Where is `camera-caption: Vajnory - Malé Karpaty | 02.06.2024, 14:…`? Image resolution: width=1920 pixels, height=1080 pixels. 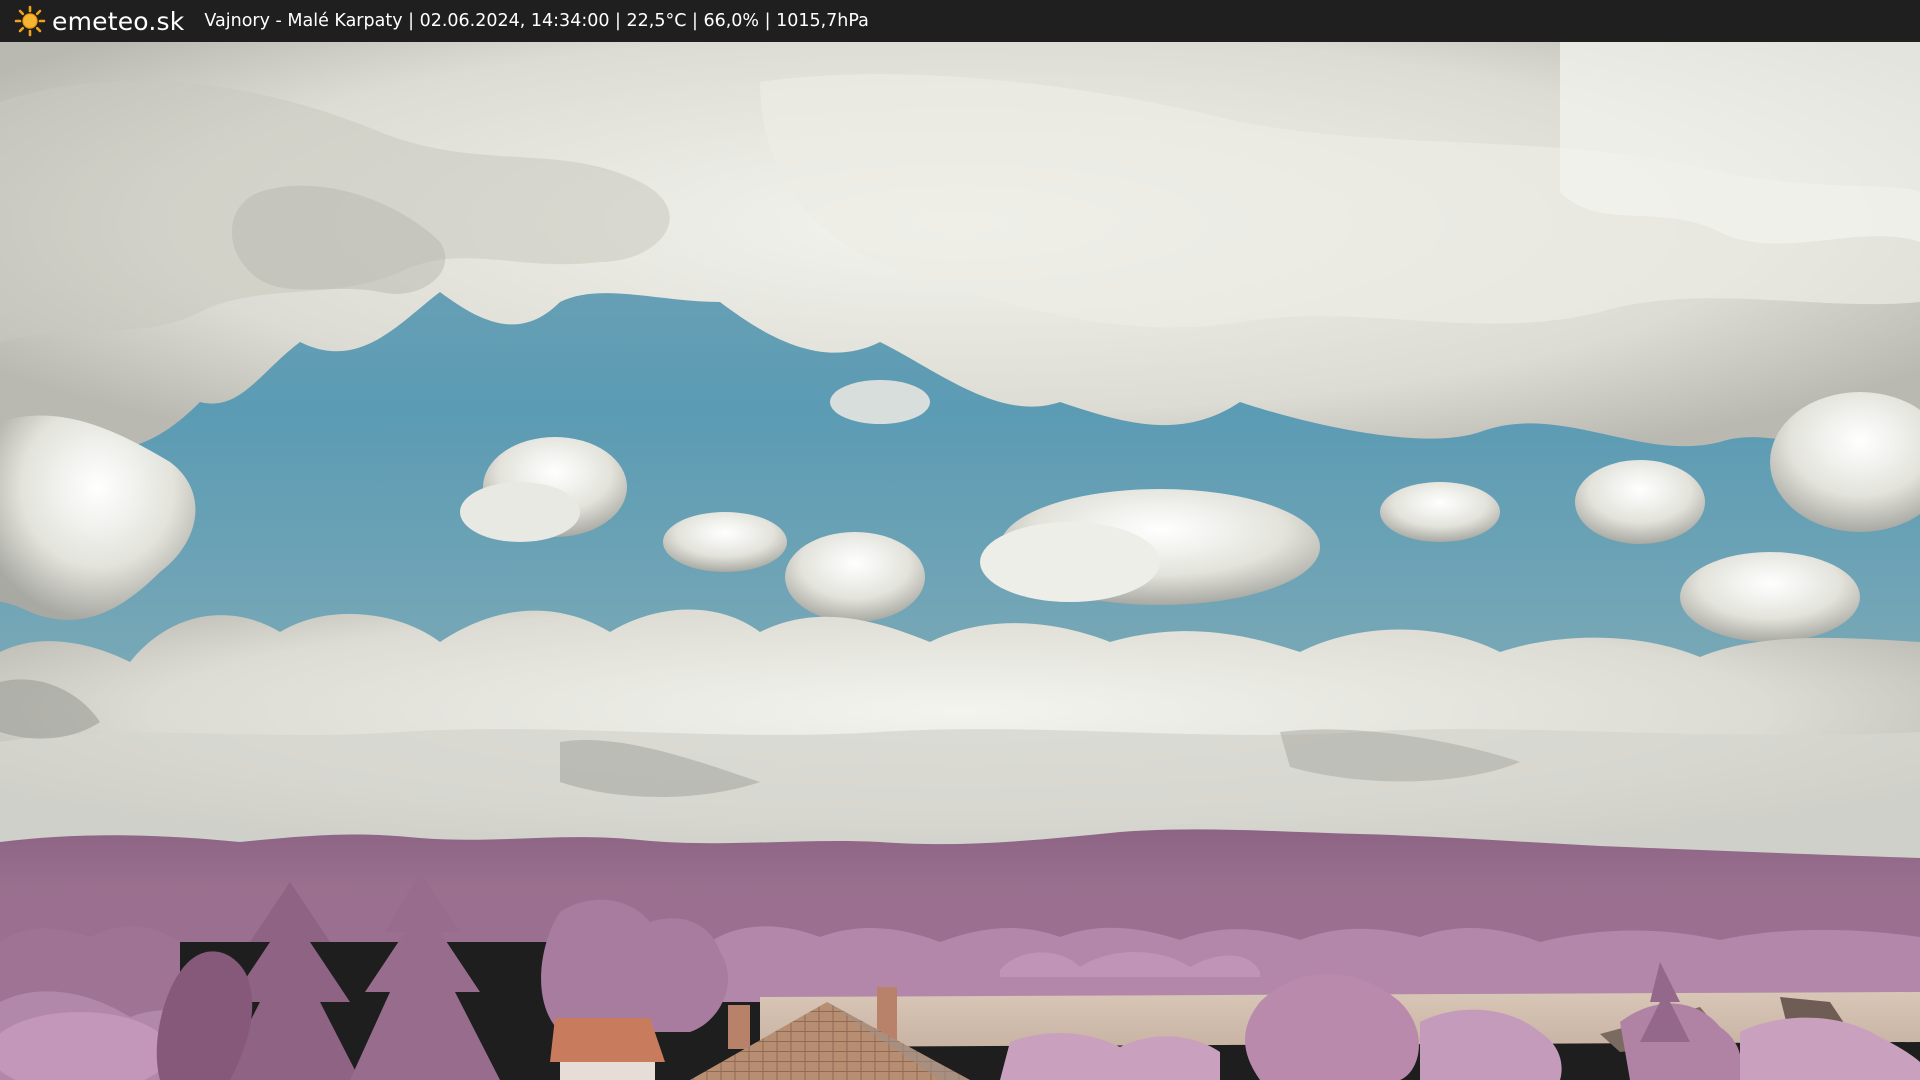 camera-caption: Vajnory - Malé Karpaty | 02.06.2024, 14:… is located at coordinates (536, 21).